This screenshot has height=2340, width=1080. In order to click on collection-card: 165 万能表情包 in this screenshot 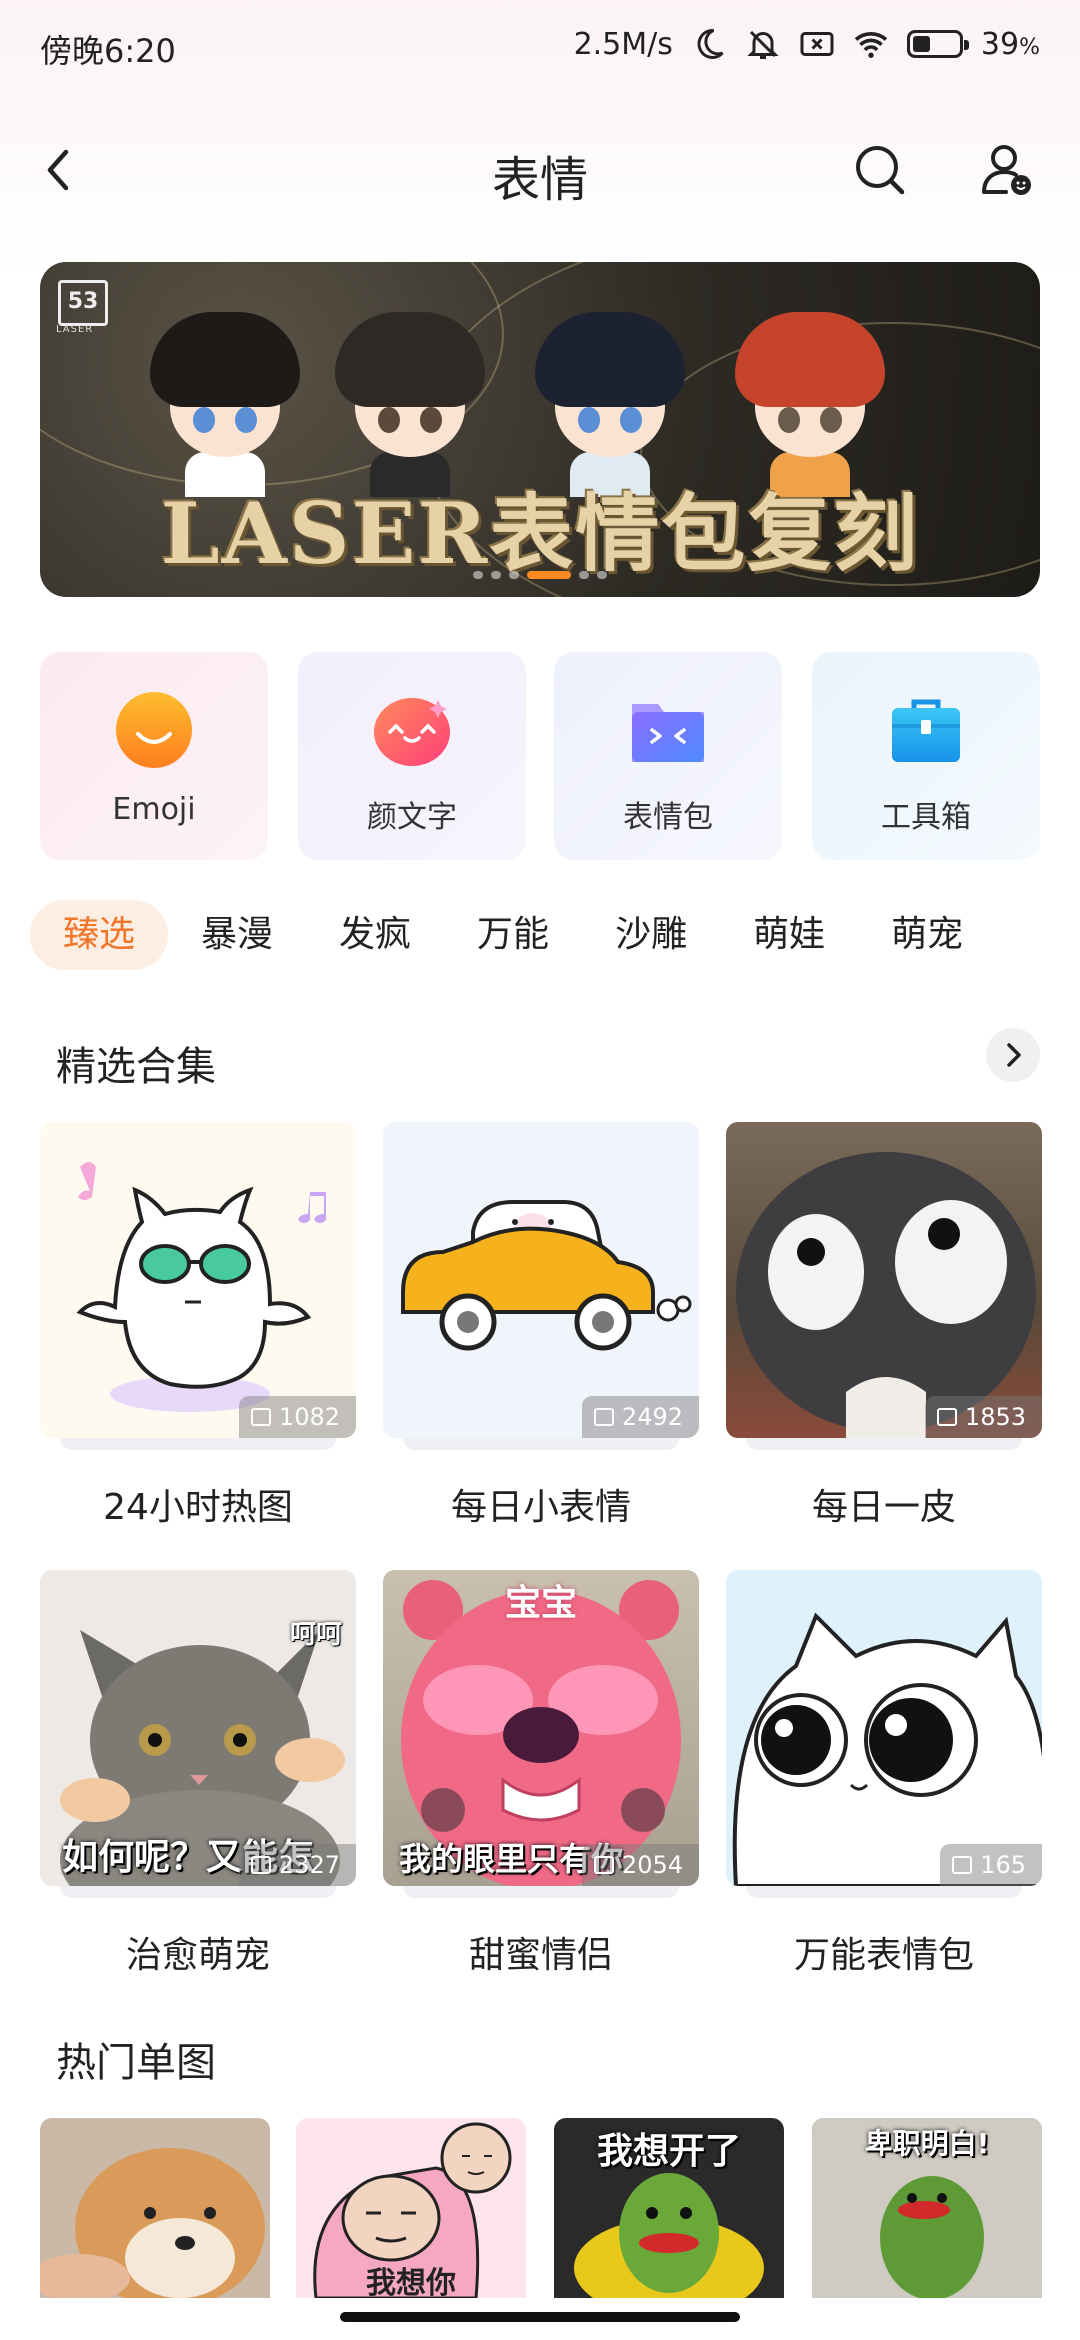, I will do `click(884, 1774)`.